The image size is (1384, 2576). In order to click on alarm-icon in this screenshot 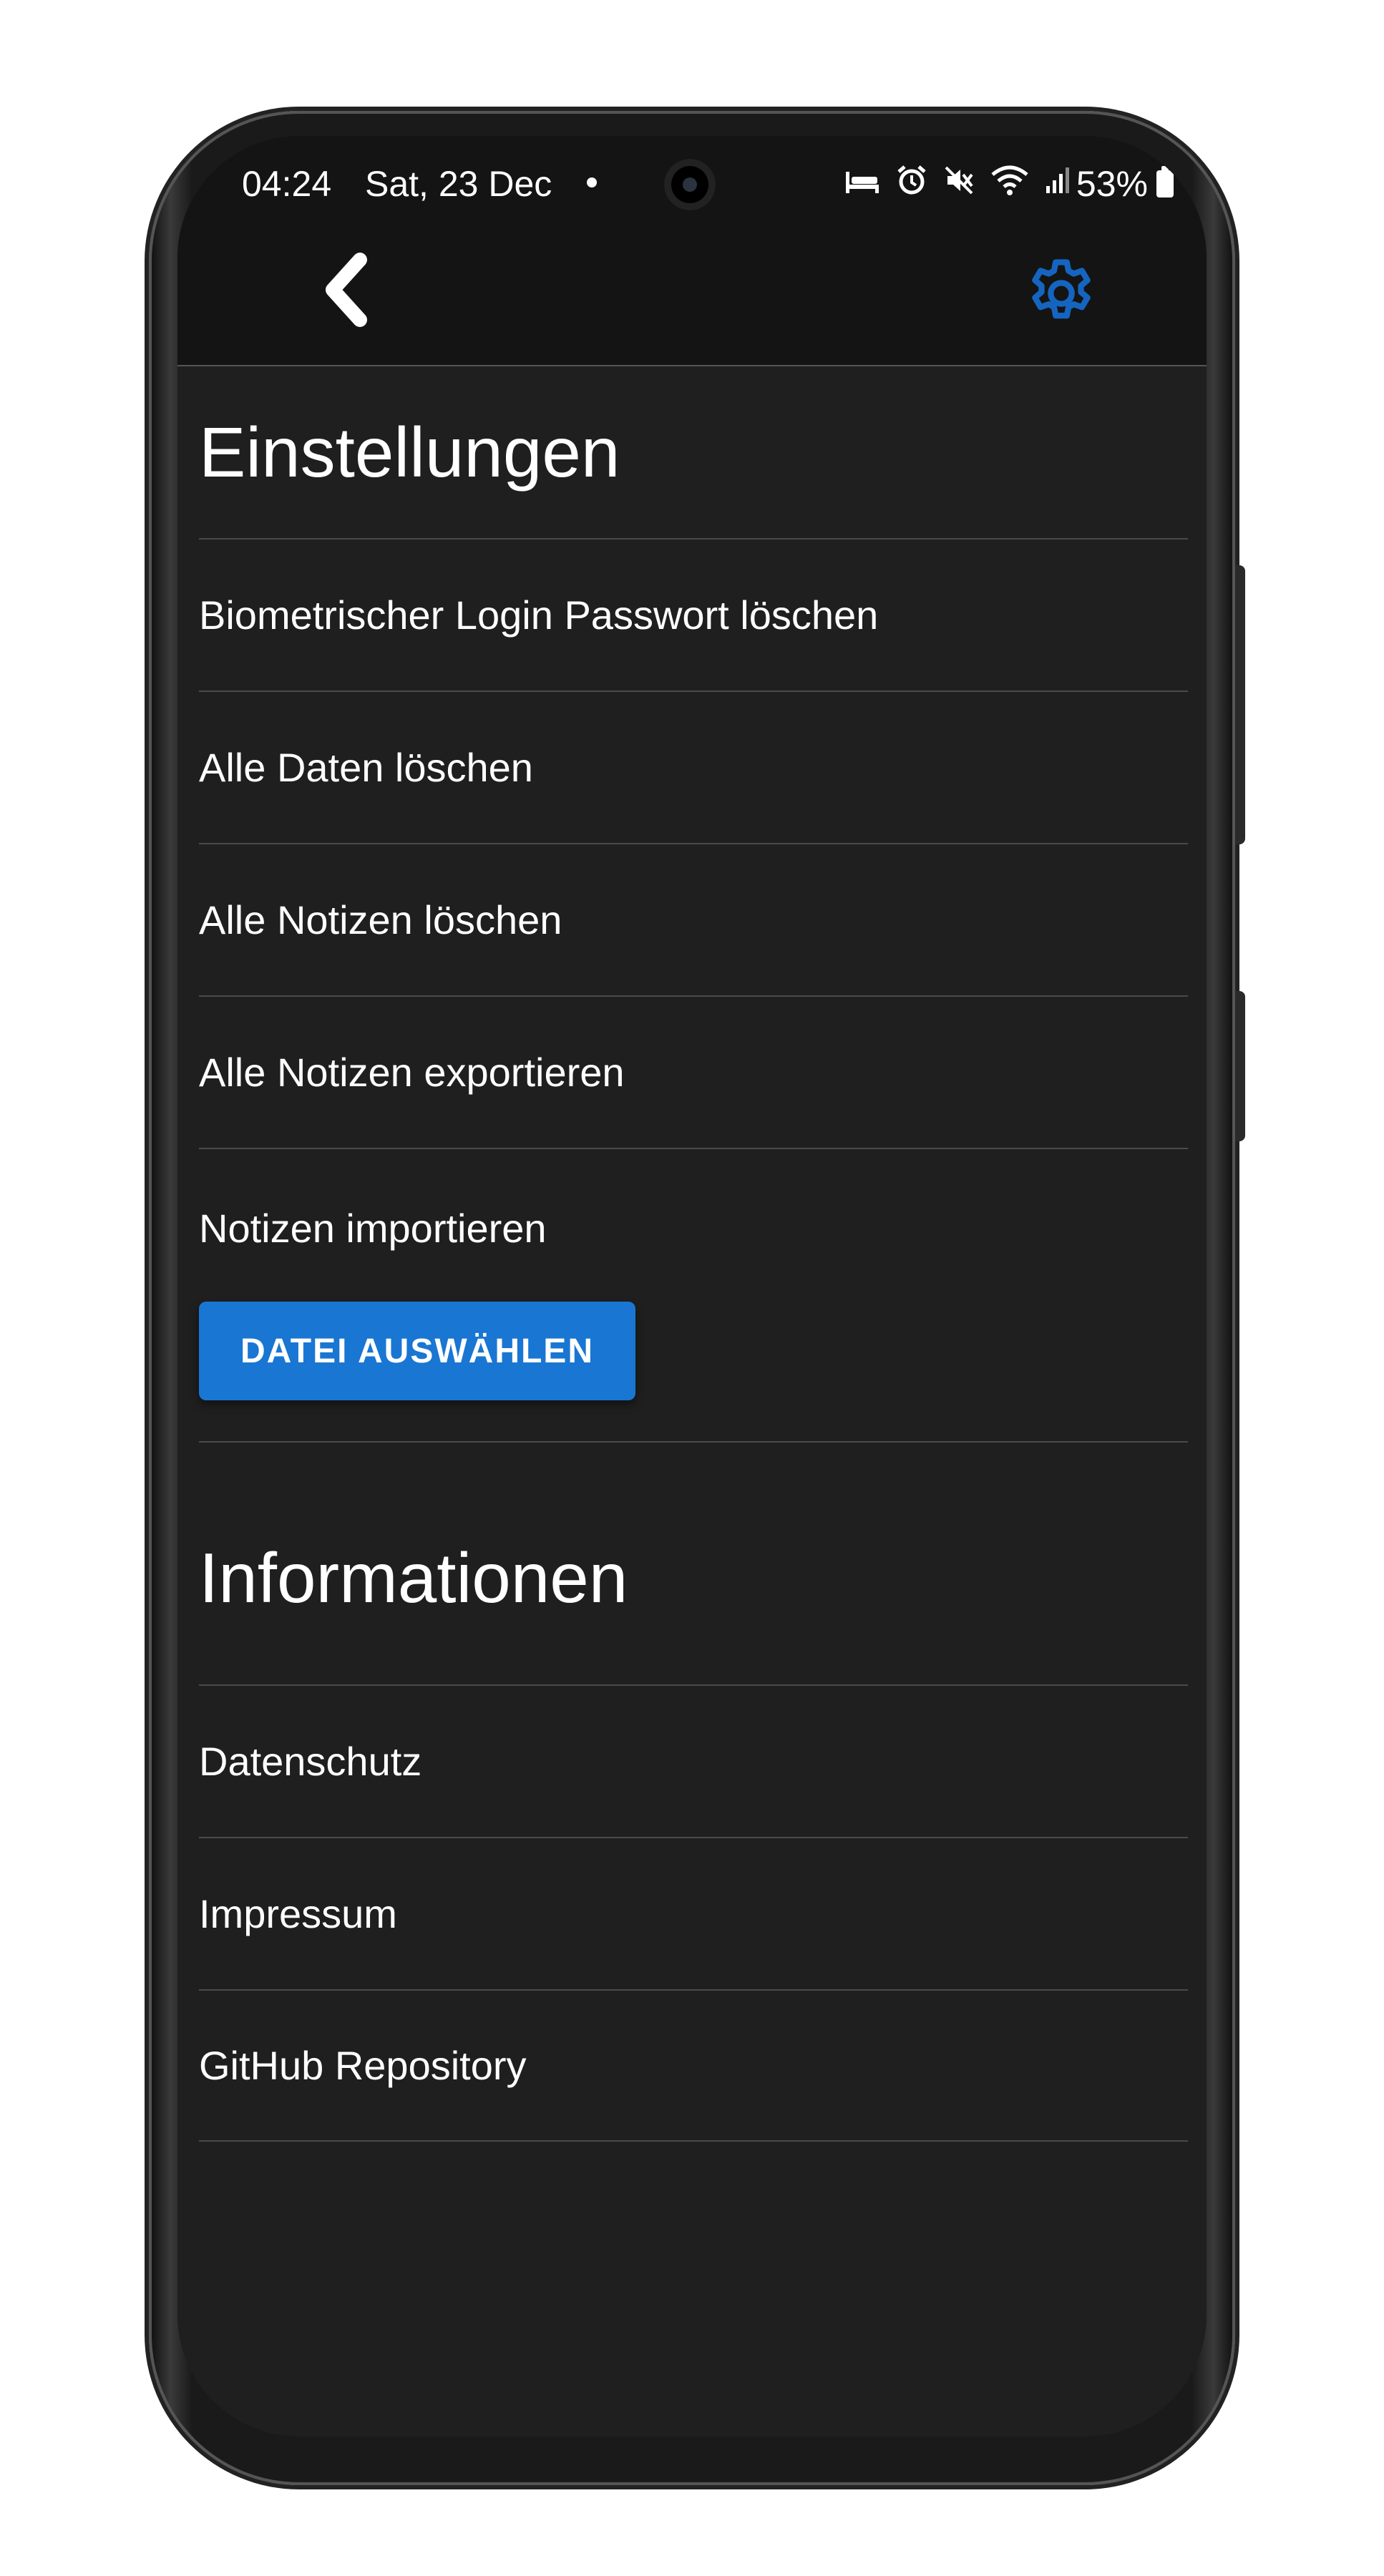, I will do `click(911, 180)`.